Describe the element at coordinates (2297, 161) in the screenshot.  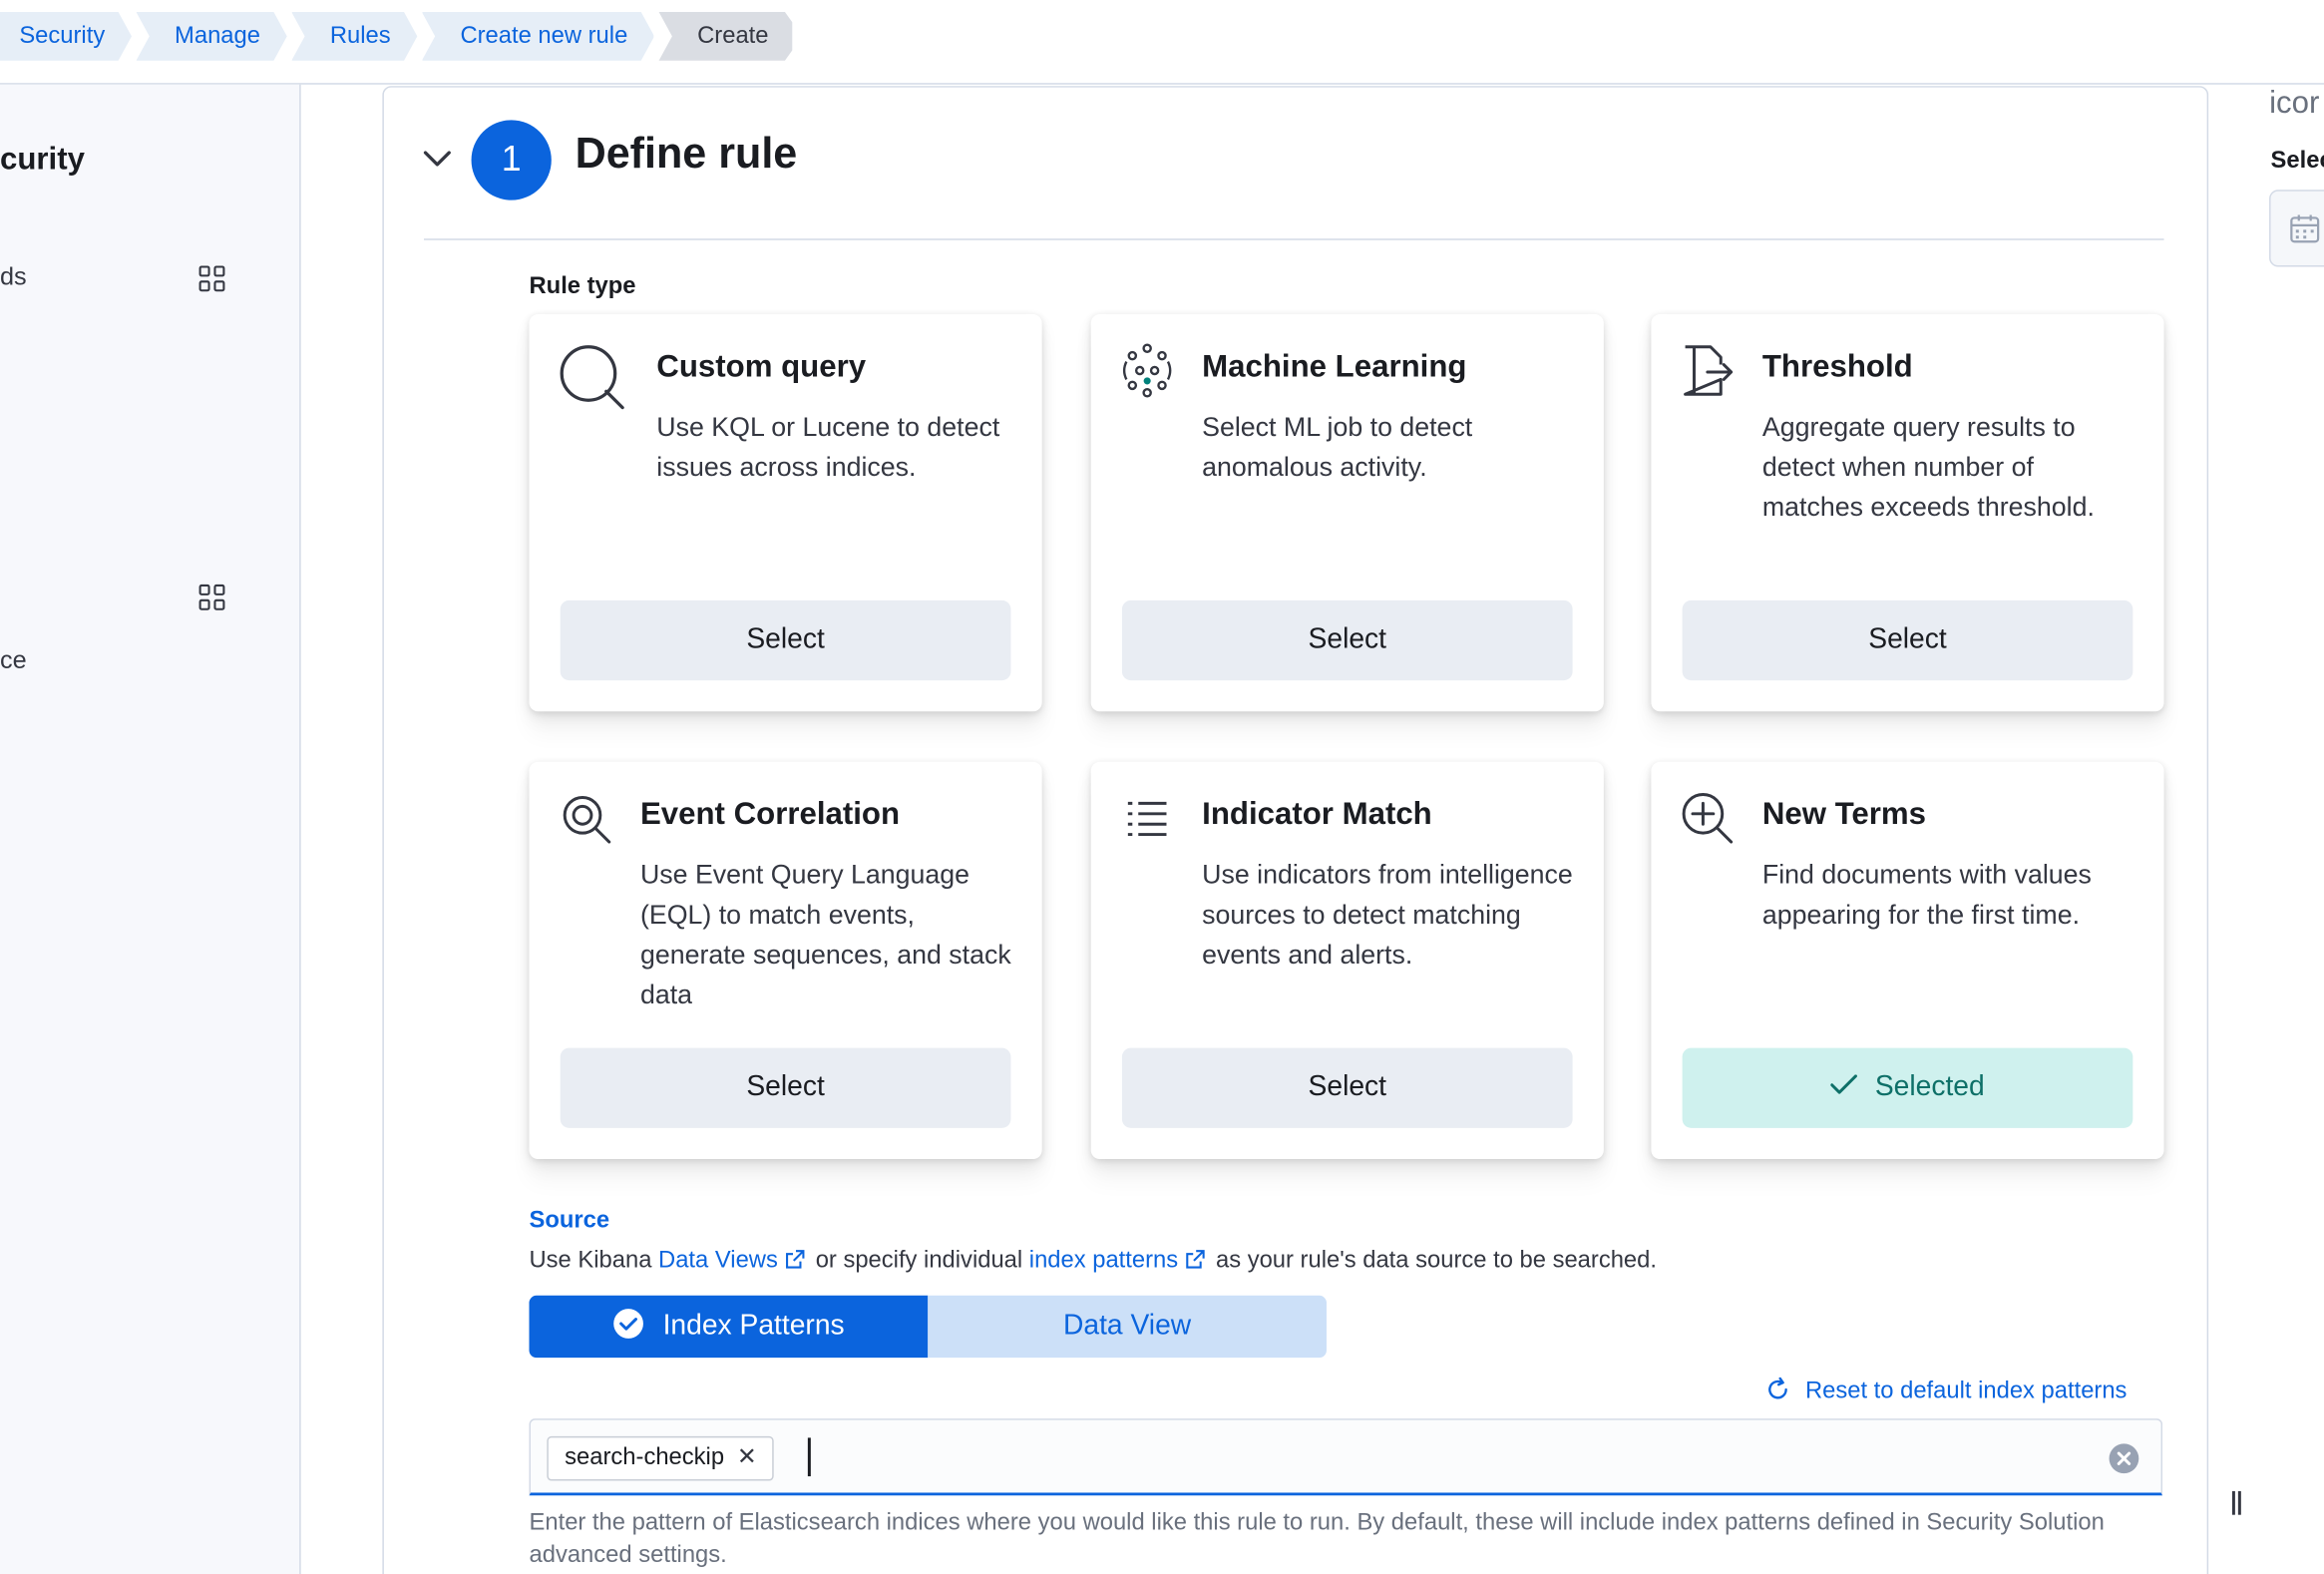
I see `flyout-label-fragment: Selec` at that location.